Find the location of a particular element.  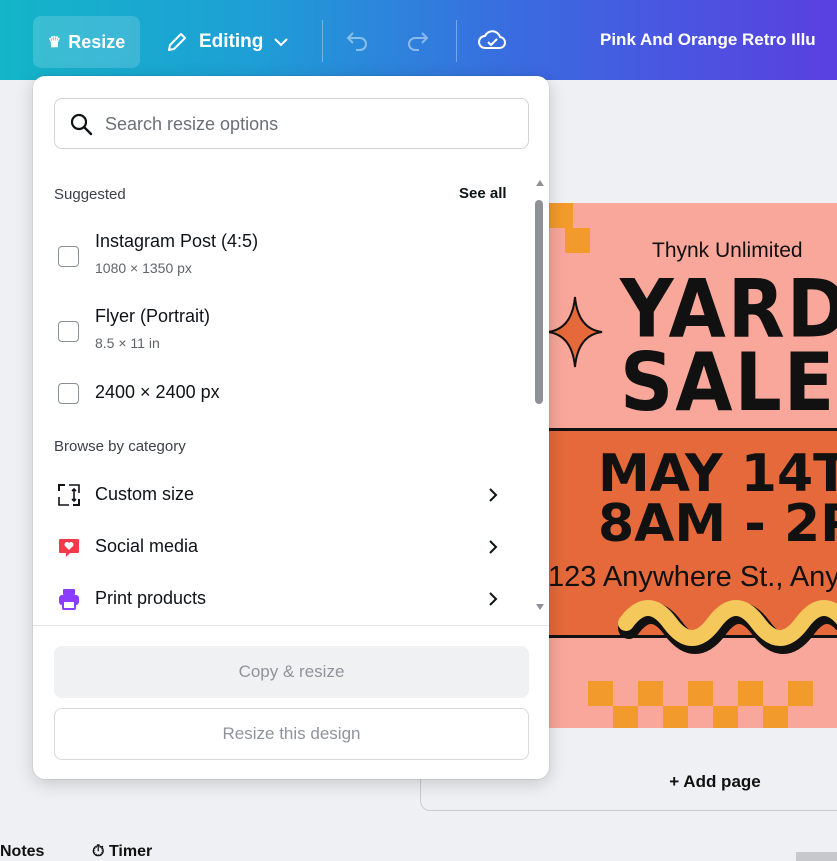

panel-divider is located at coordinates (291, 625).